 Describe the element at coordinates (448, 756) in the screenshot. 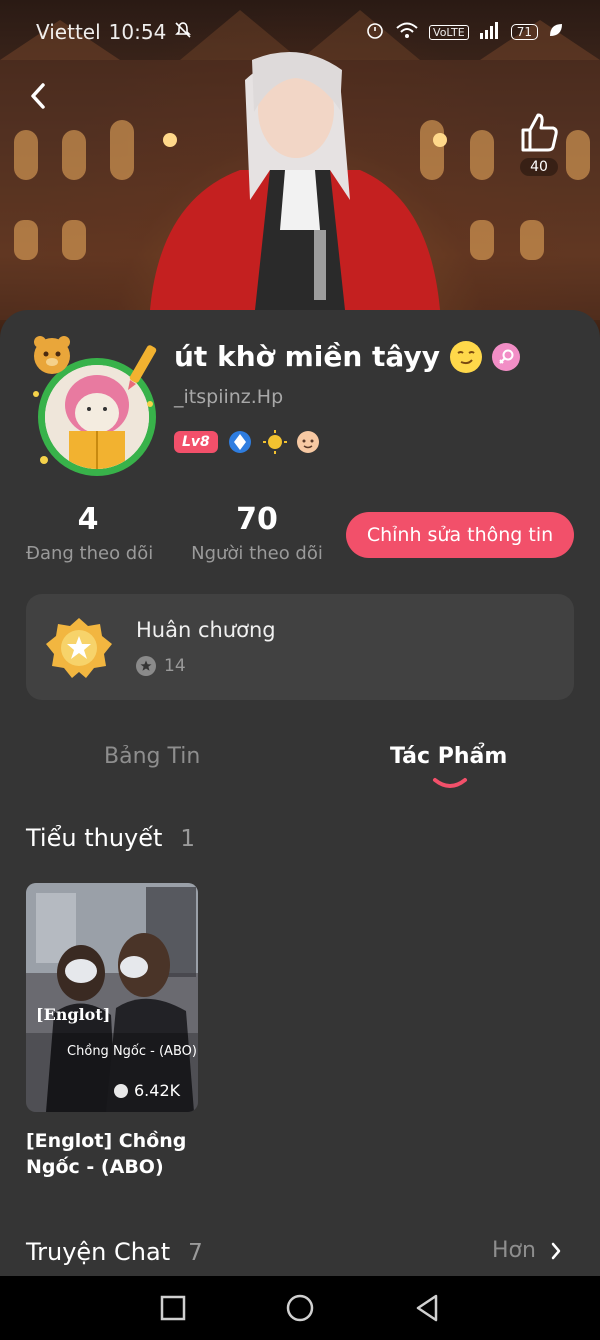

I see `tab-works: Tác Phẩm` at that location.